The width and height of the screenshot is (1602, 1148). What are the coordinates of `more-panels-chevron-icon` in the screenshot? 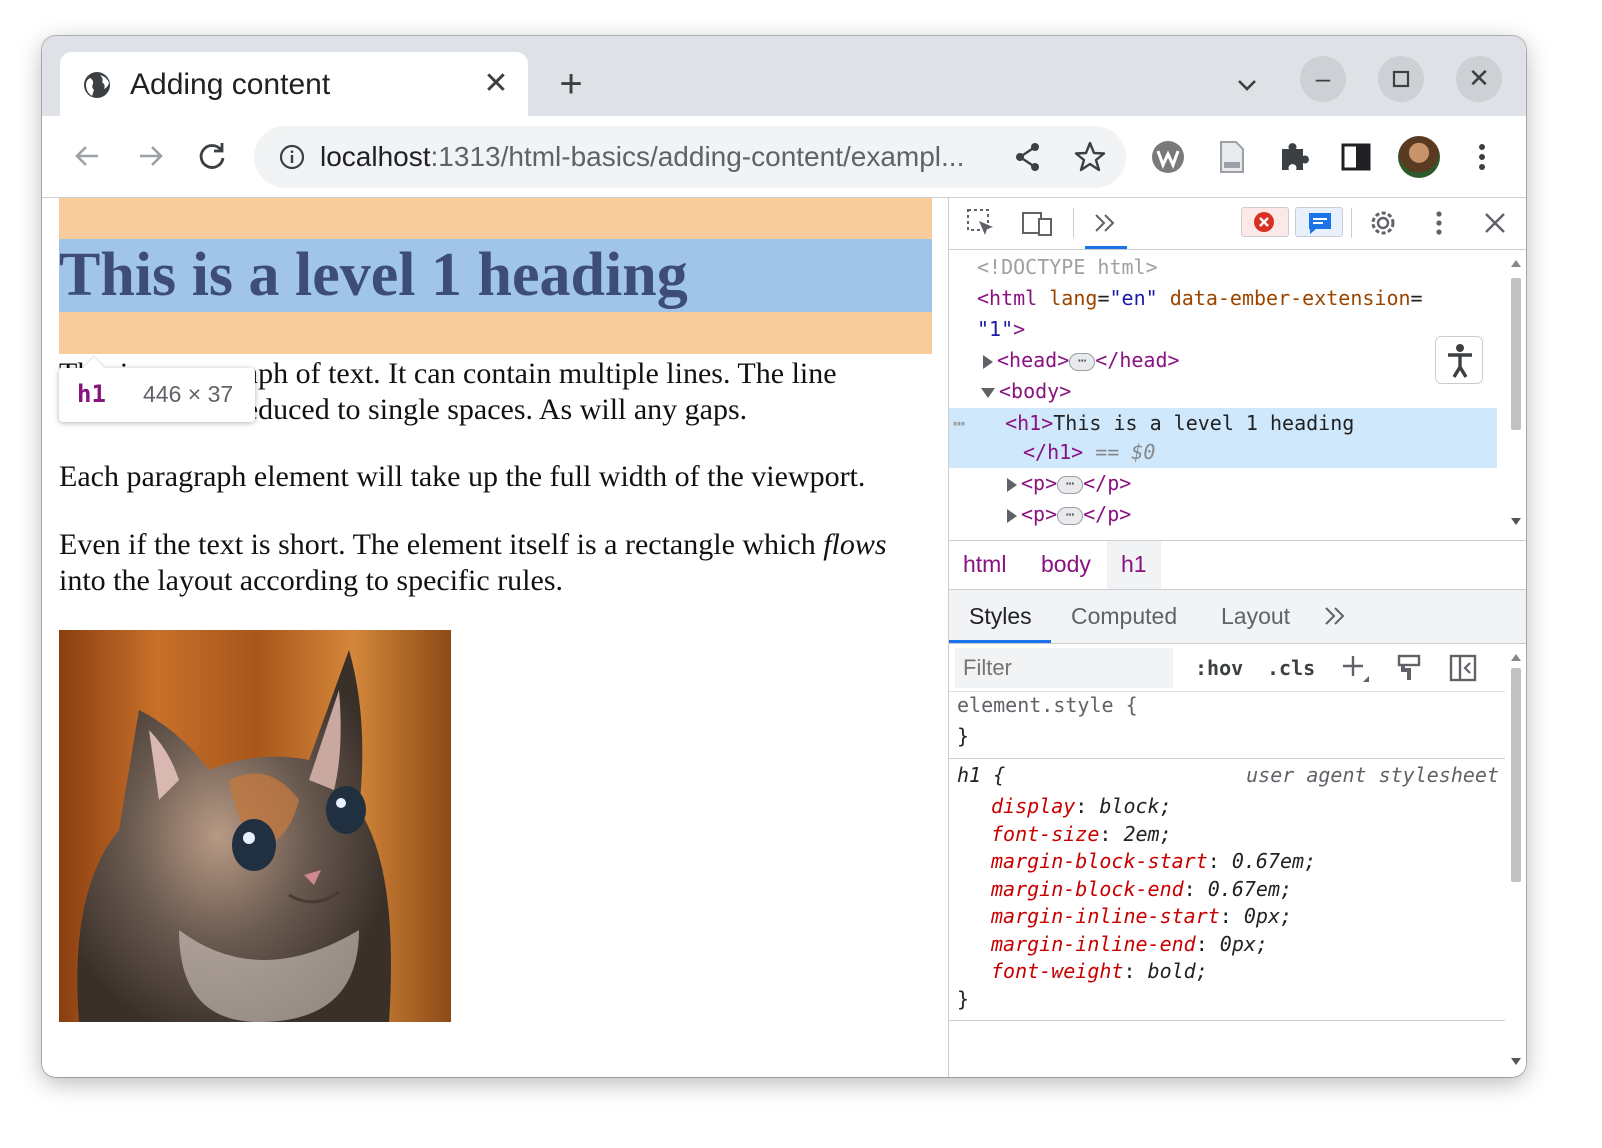 It's located at (1105, 223).